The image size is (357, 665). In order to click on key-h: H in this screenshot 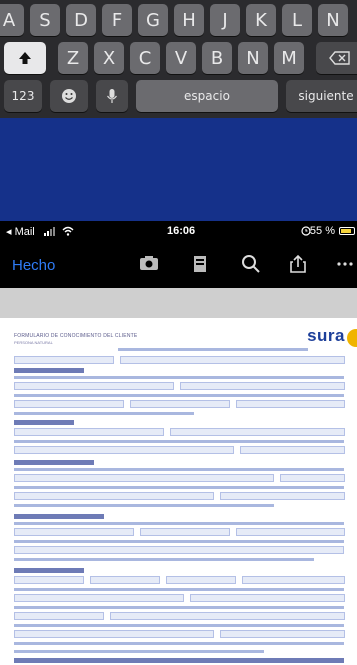, I will do `click(189, 20)`.